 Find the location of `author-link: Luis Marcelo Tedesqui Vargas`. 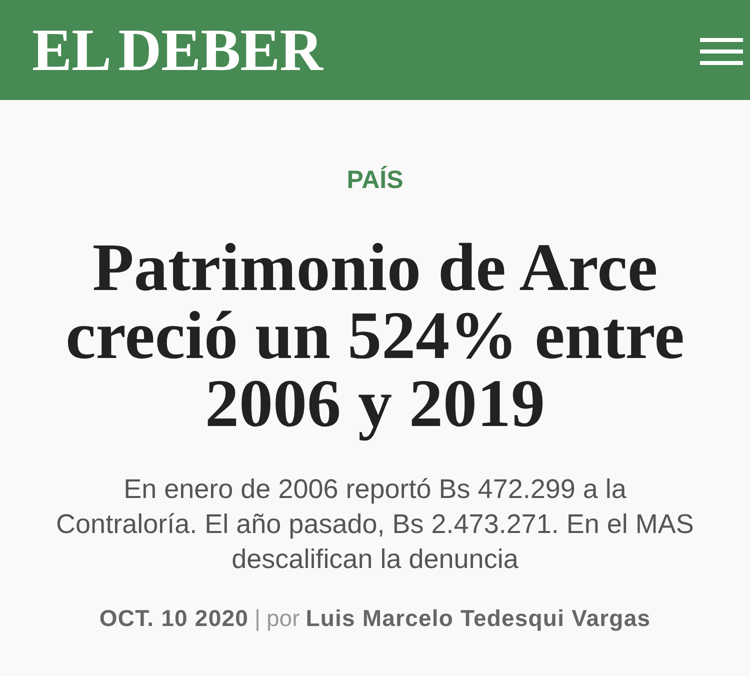

author-link: Luis Marcelo Tedesqui Vargas is located at coordinates (478, 618).